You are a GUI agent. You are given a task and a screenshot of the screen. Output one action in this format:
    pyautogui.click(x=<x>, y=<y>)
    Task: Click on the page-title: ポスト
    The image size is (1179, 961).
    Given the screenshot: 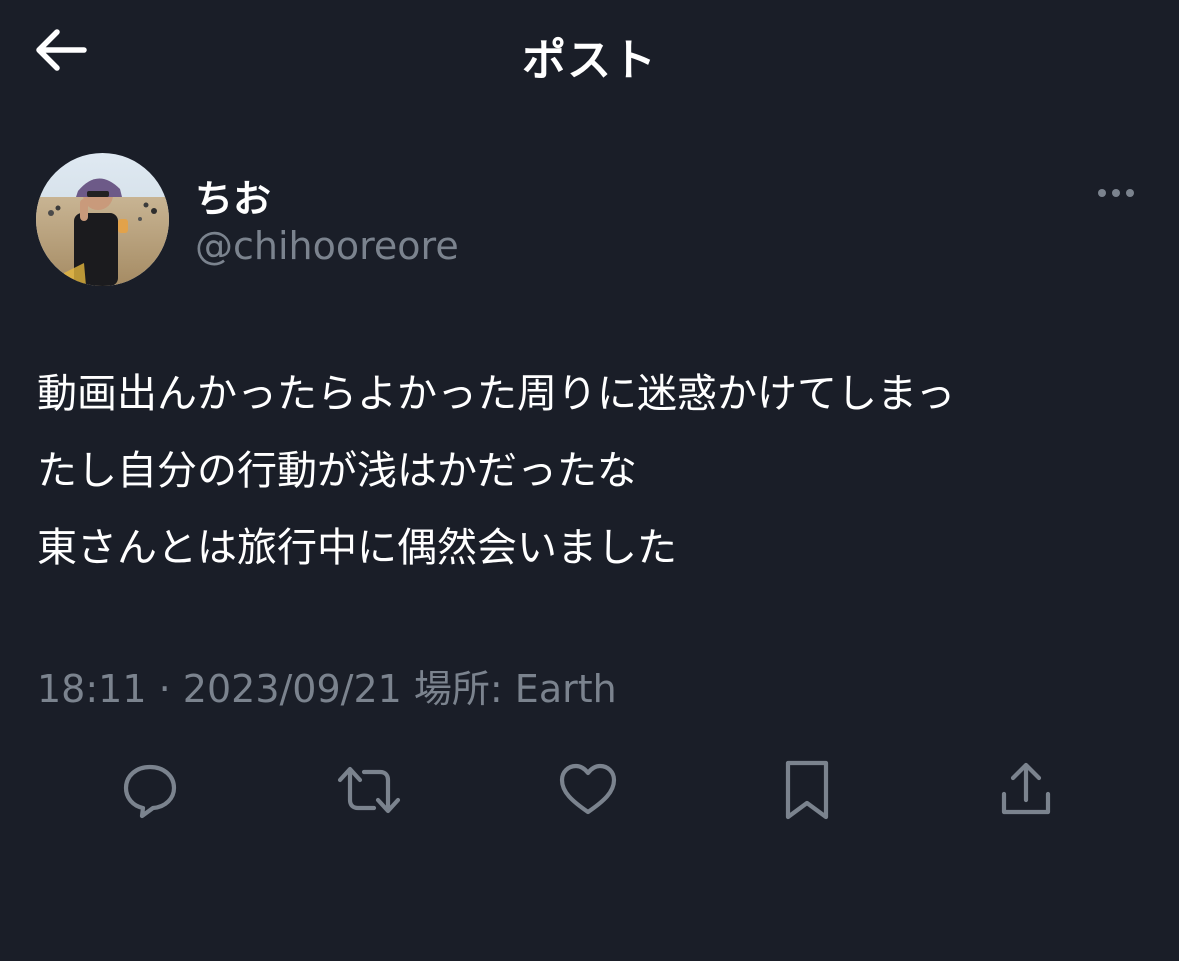 What is the action you would take?
    pyautogui.click(x=589, y=60)
    